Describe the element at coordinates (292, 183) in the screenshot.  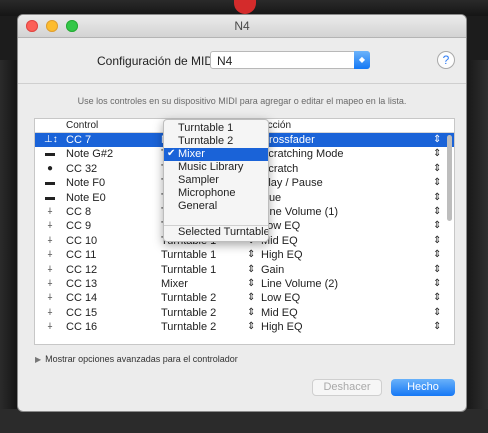
I see `action-popup: Play / Pause` at that location.